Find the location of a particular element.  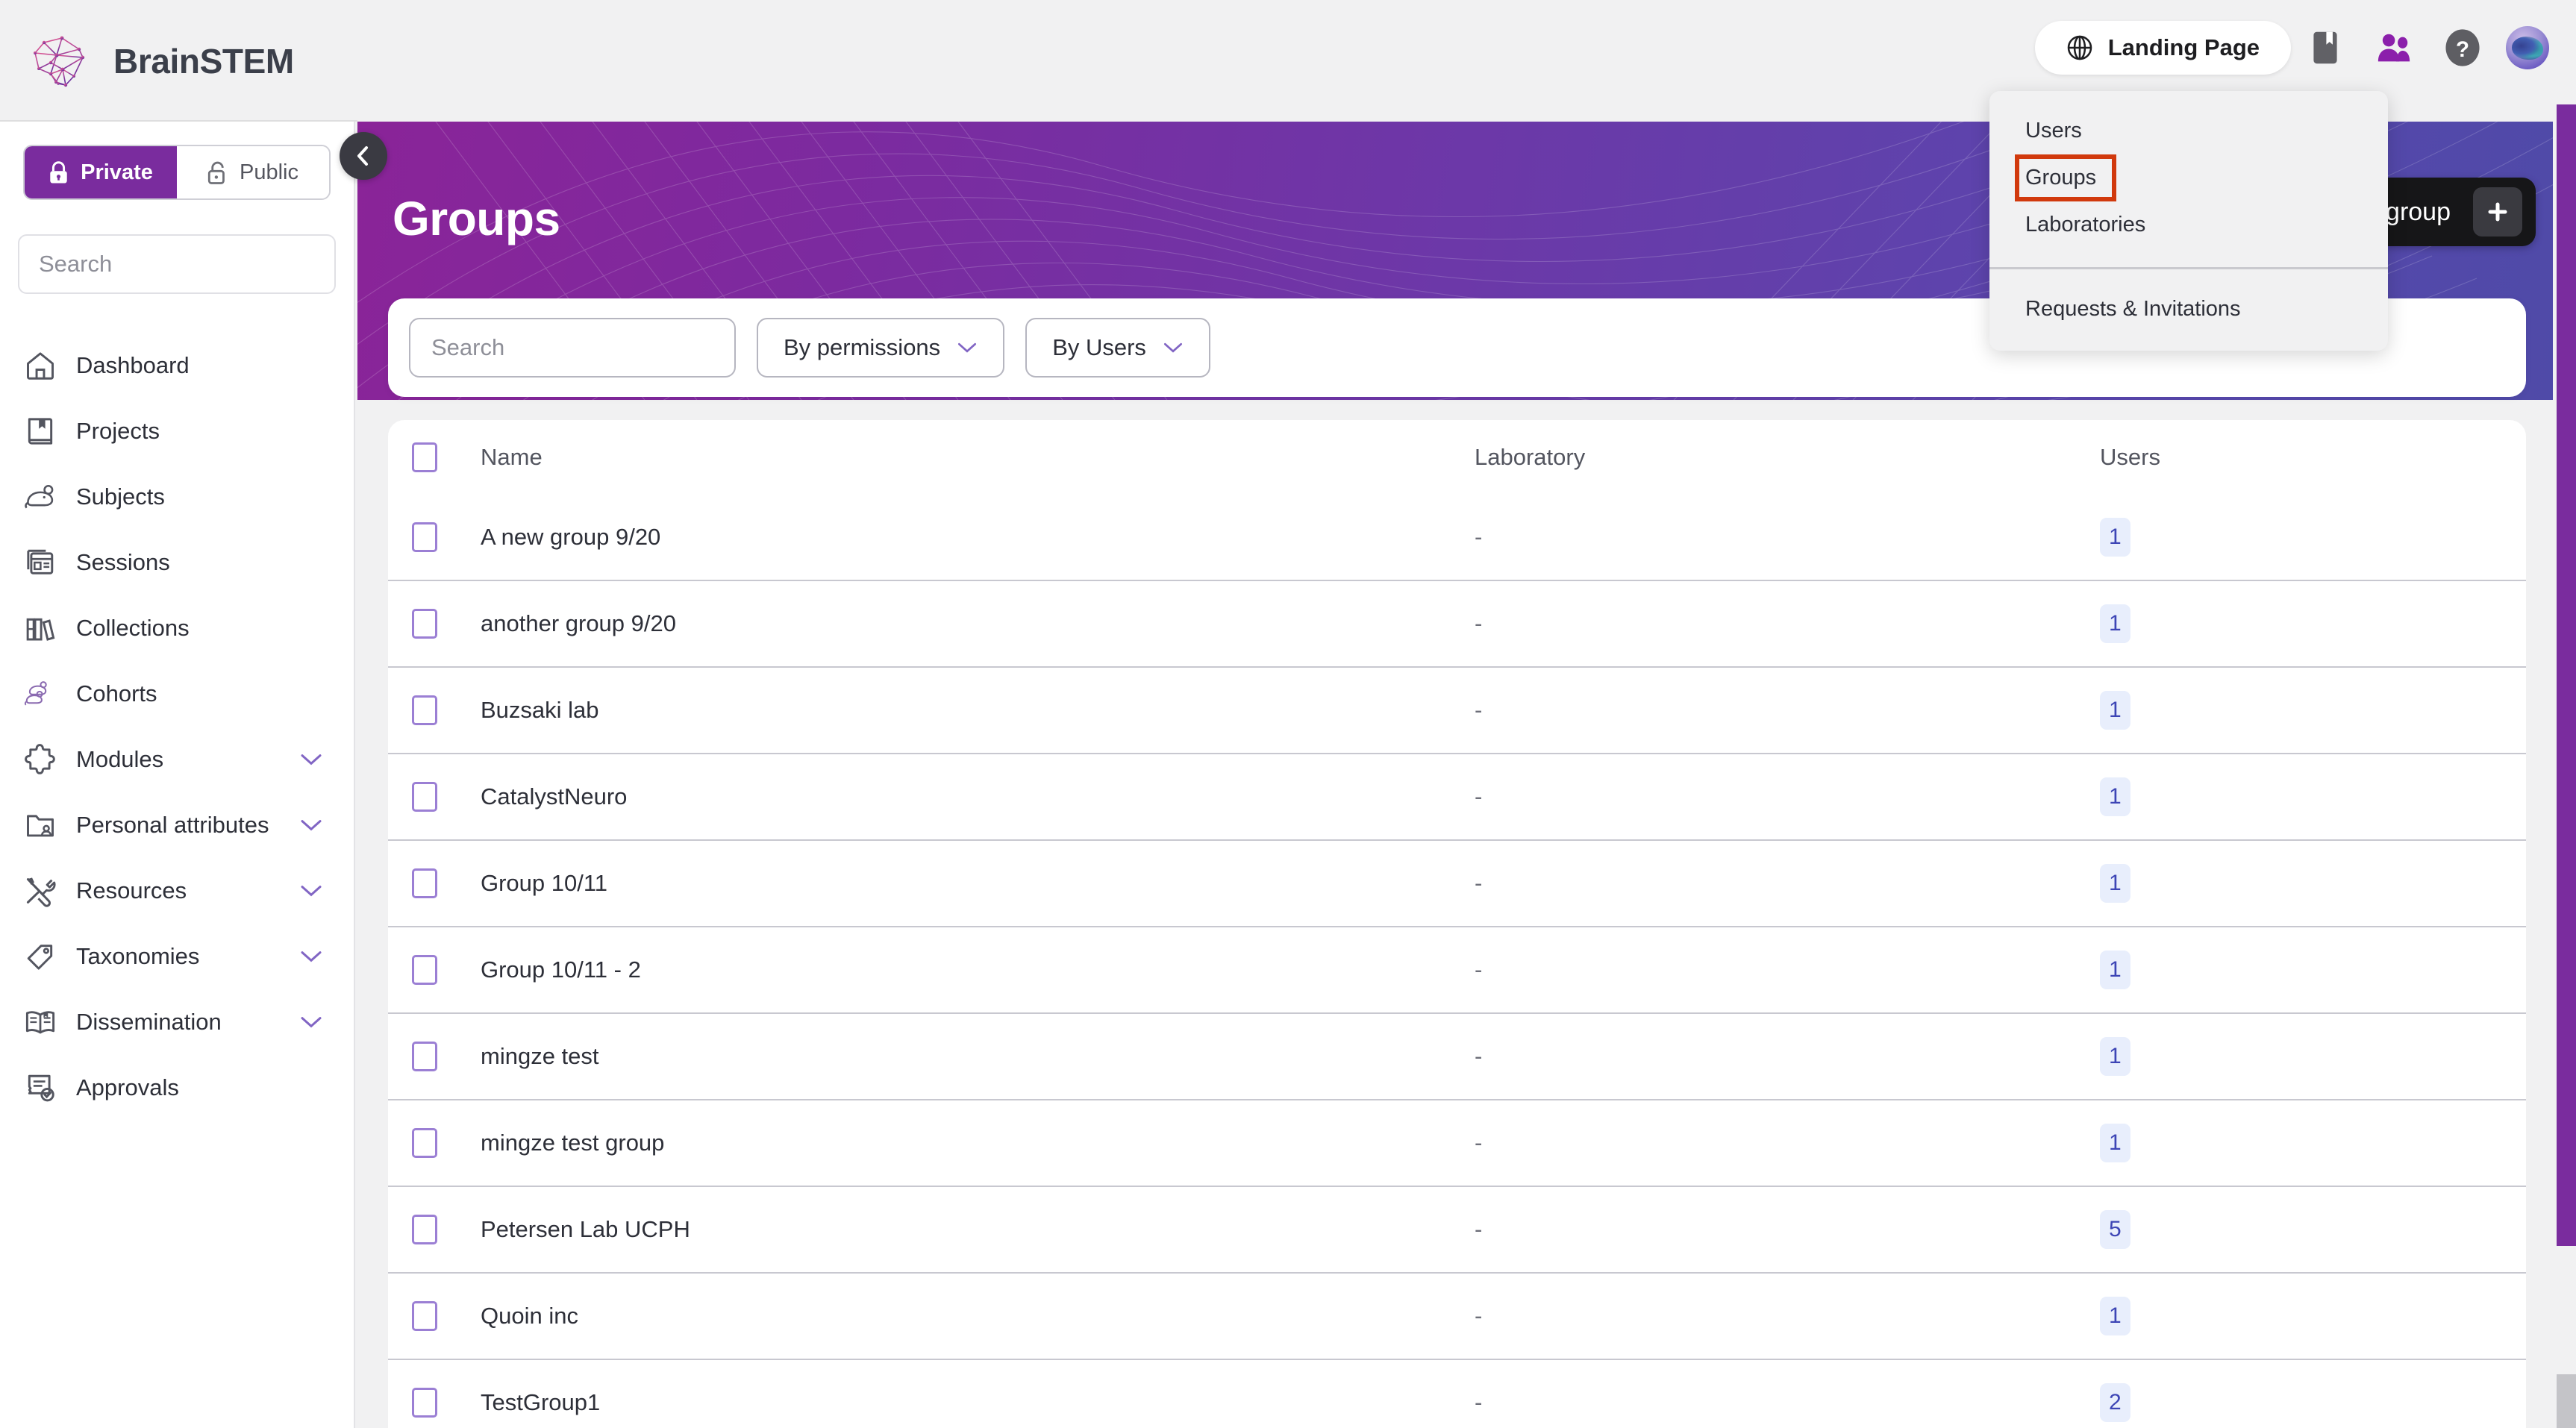

sidebar-item-approvals: Approvals is located at coordinates (177, 1088).